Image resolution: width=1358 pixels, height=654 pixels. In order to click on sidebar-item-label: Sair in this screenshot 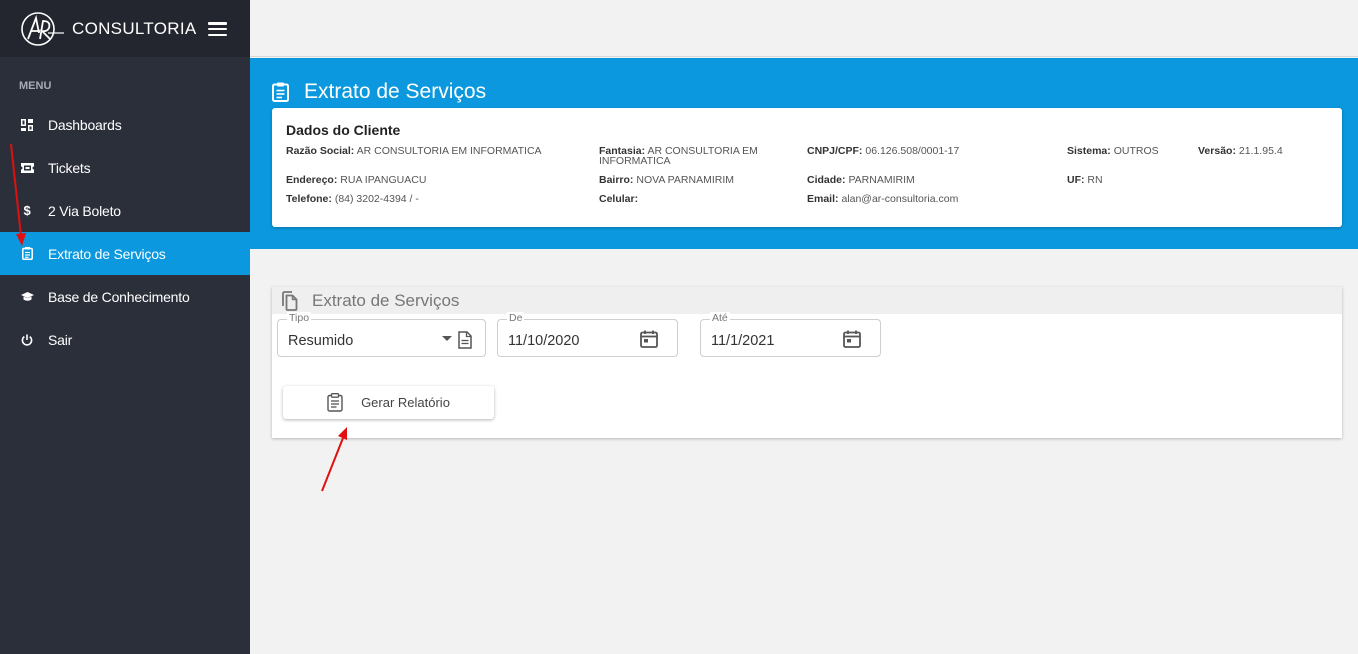, I will do `click(60, 339)`.